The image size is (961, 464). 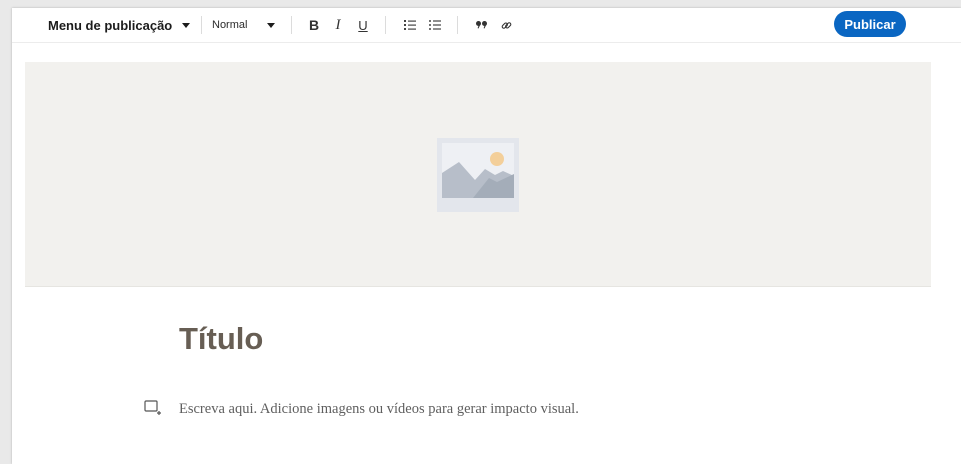 I want to click on underline-button: U, so click(x=363, y=25).